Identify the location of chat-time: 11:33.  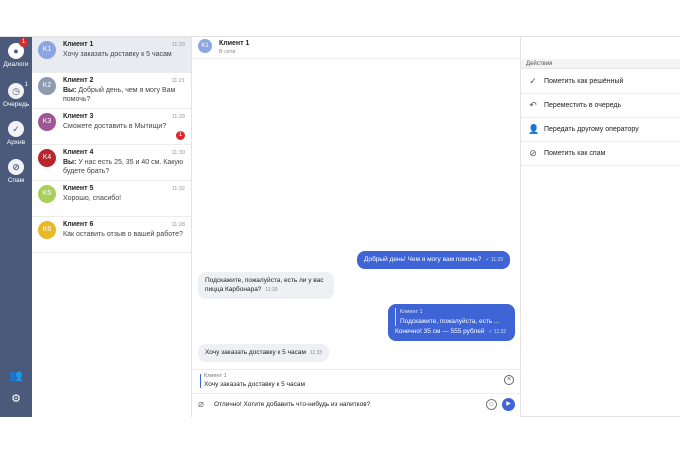
(178, 45).